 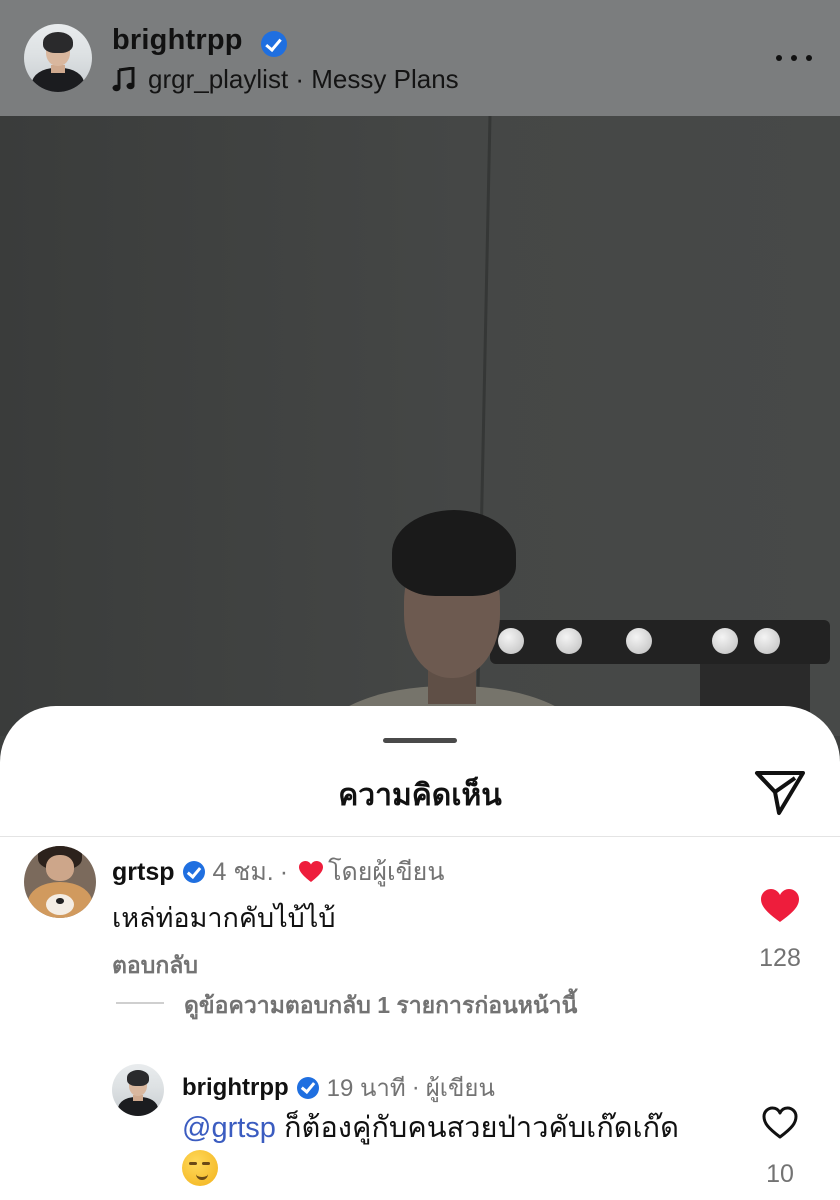 I want to click on comment-text: เหล่ท่อมากคับไบ้ไบ้, so click(x=224, y=918).